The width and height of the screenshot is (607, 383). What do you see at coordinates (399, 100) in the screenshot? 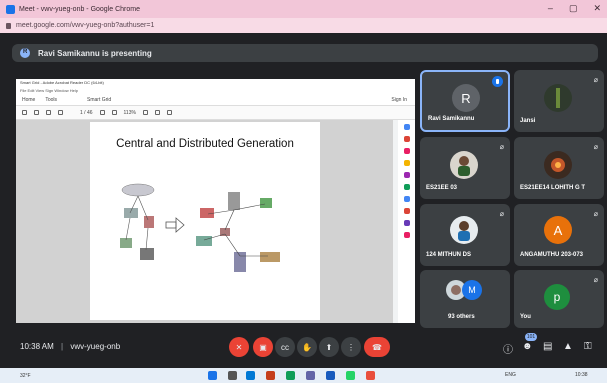
I see `sign-in-link: Sign In` at bounding box center [399, 100].